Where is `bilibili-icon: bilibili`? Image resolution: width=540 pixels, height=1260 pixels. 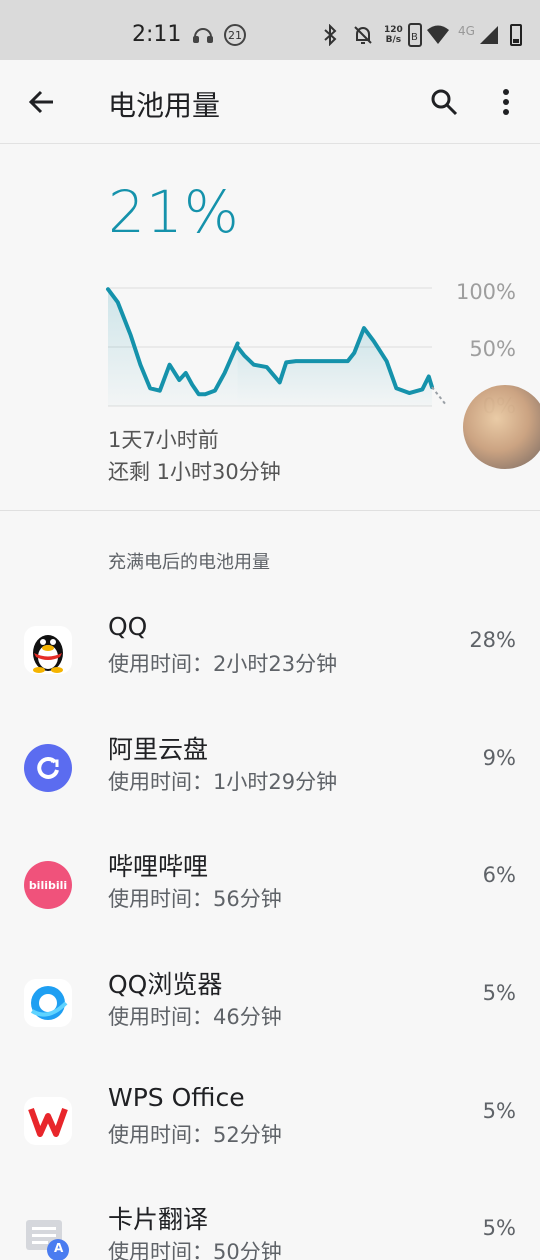
bilibili-icon: bilibili is located at coordinates (48, 885).